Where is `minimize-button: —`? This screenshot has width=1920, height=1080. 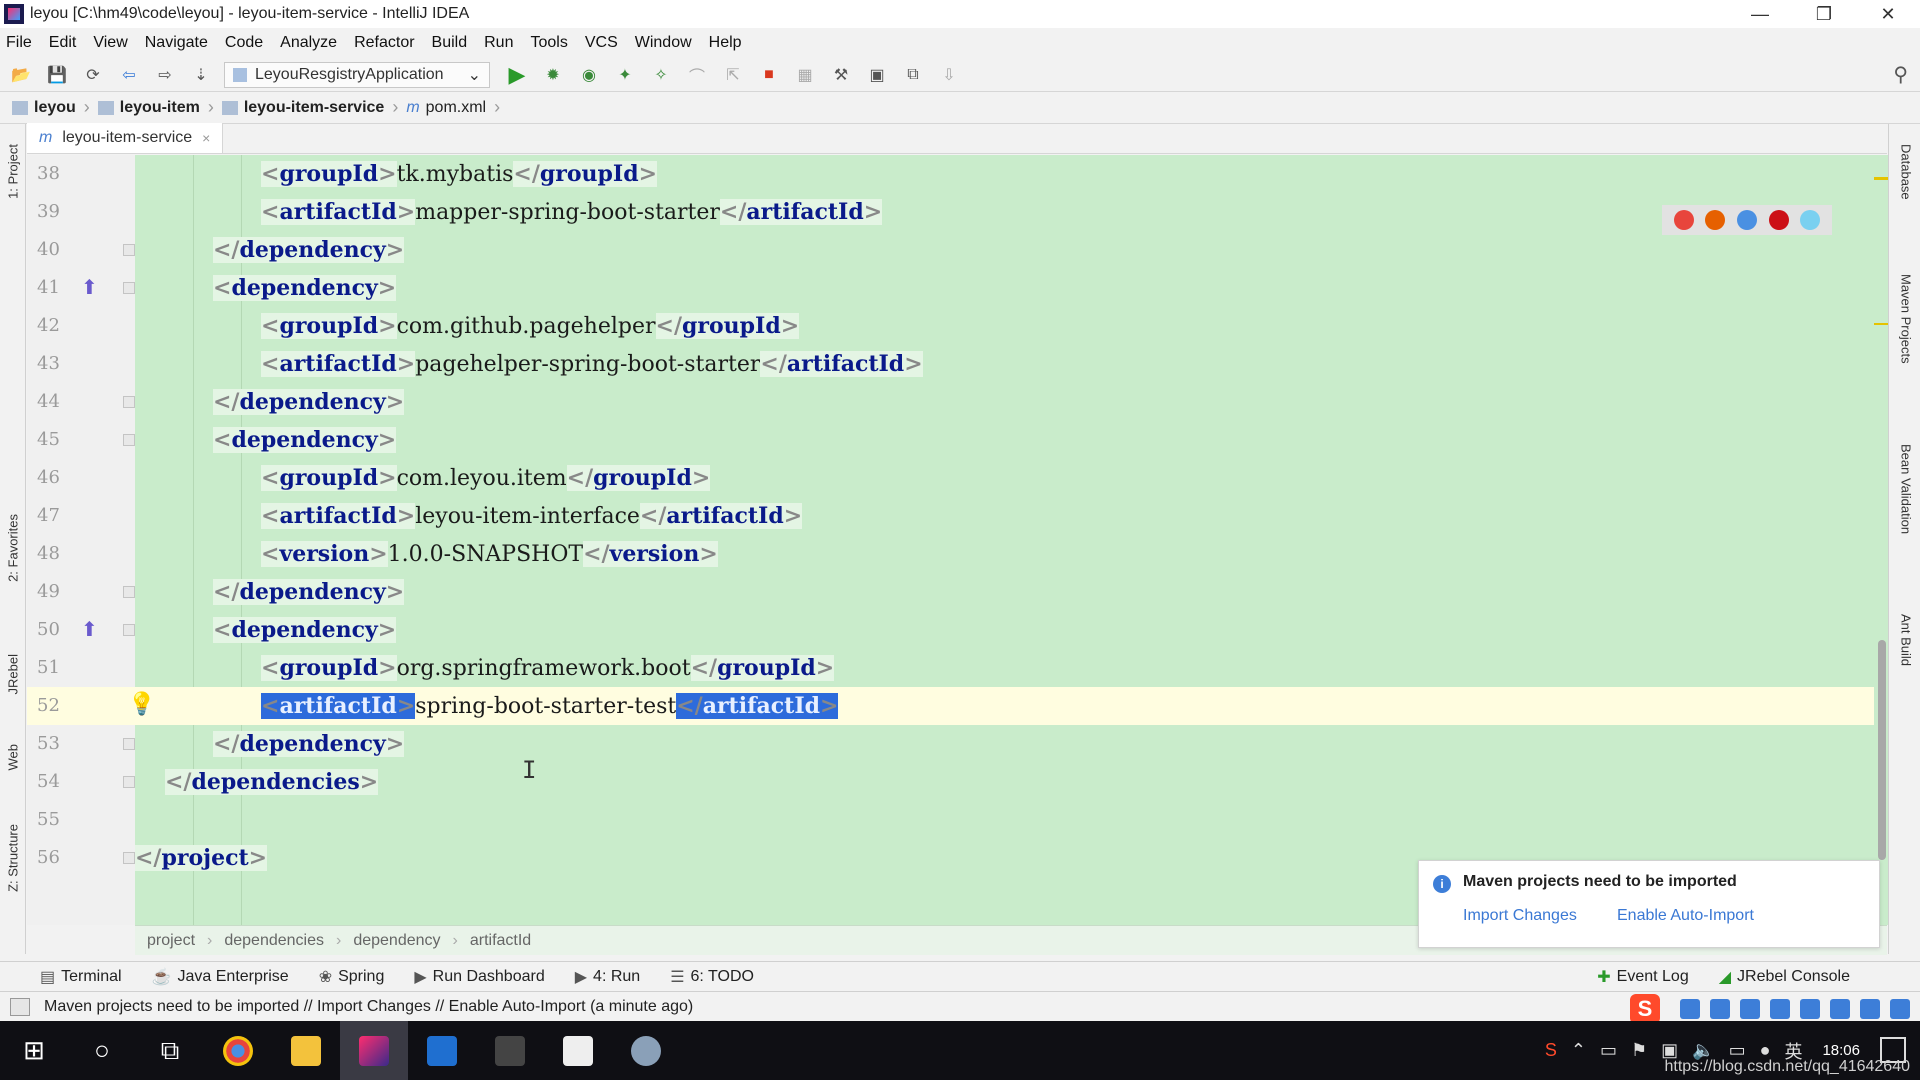
minimize-button: — is located at coordinates (1760, 14).